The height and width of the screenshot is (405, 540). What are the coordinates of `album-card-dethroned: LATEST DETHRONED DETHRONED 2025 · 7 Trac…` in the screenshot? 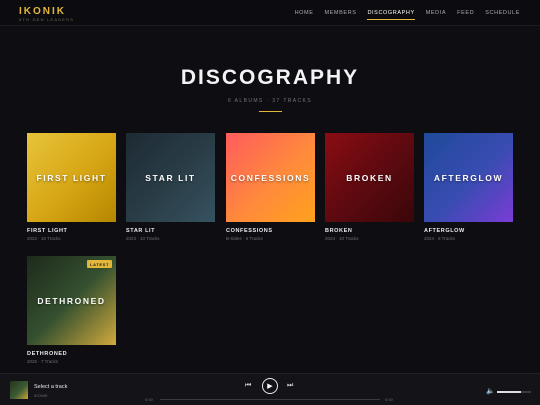 It's located at (71, 310).